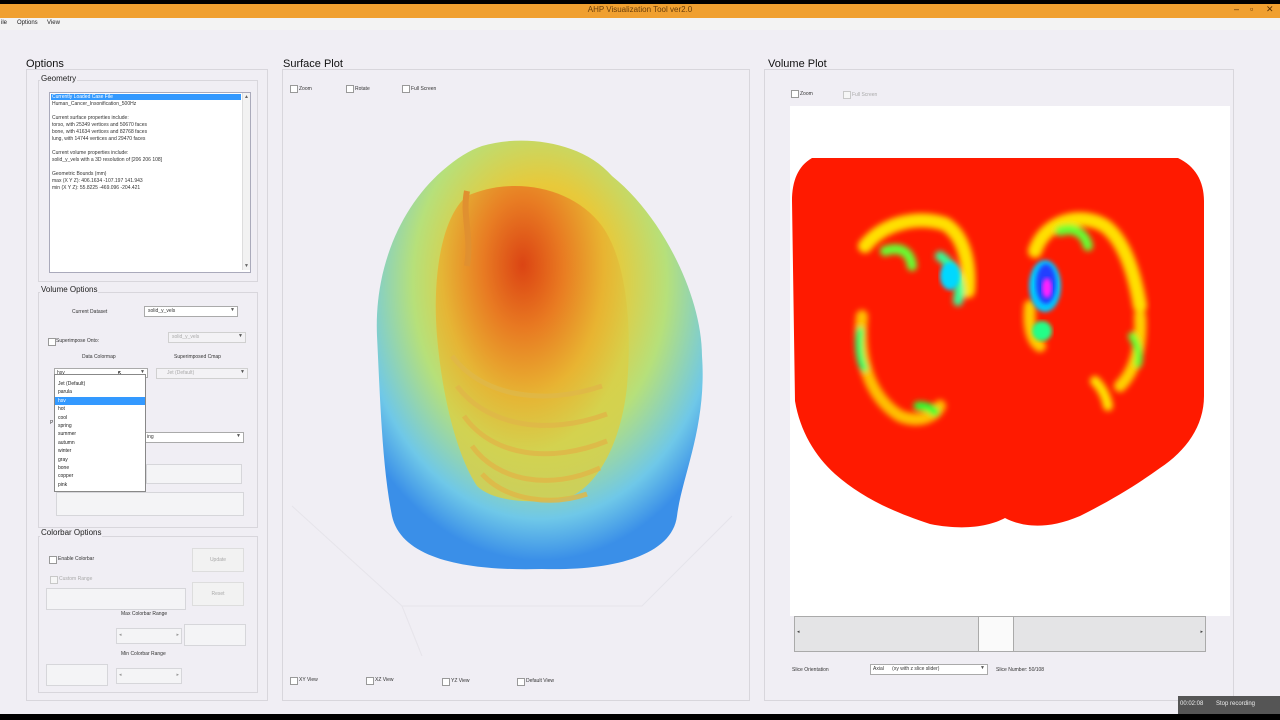  I want to click on dropdown-option: gray, so click(100, 460).